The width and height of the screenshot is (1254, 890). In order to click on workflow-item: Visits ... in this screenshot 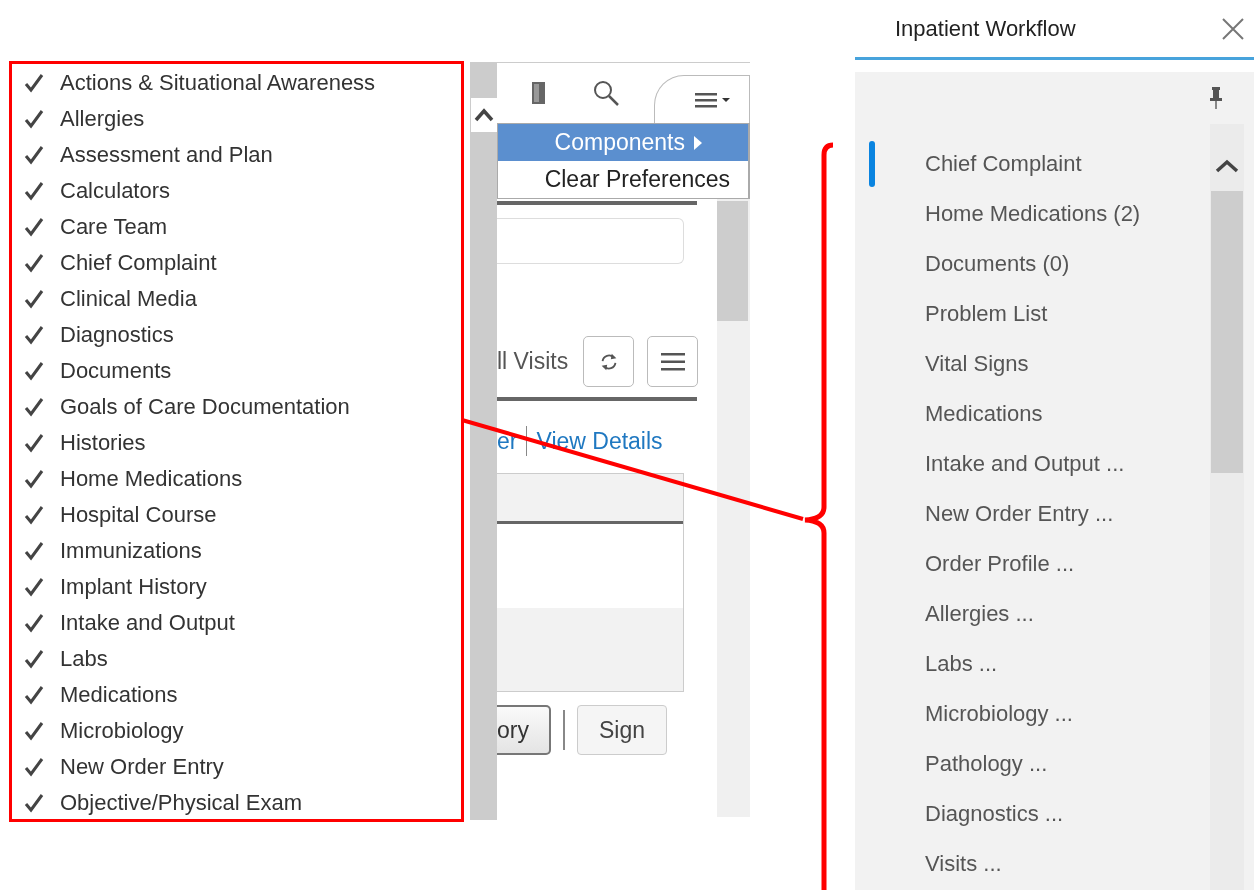, I will do `click(1032, 864)`.